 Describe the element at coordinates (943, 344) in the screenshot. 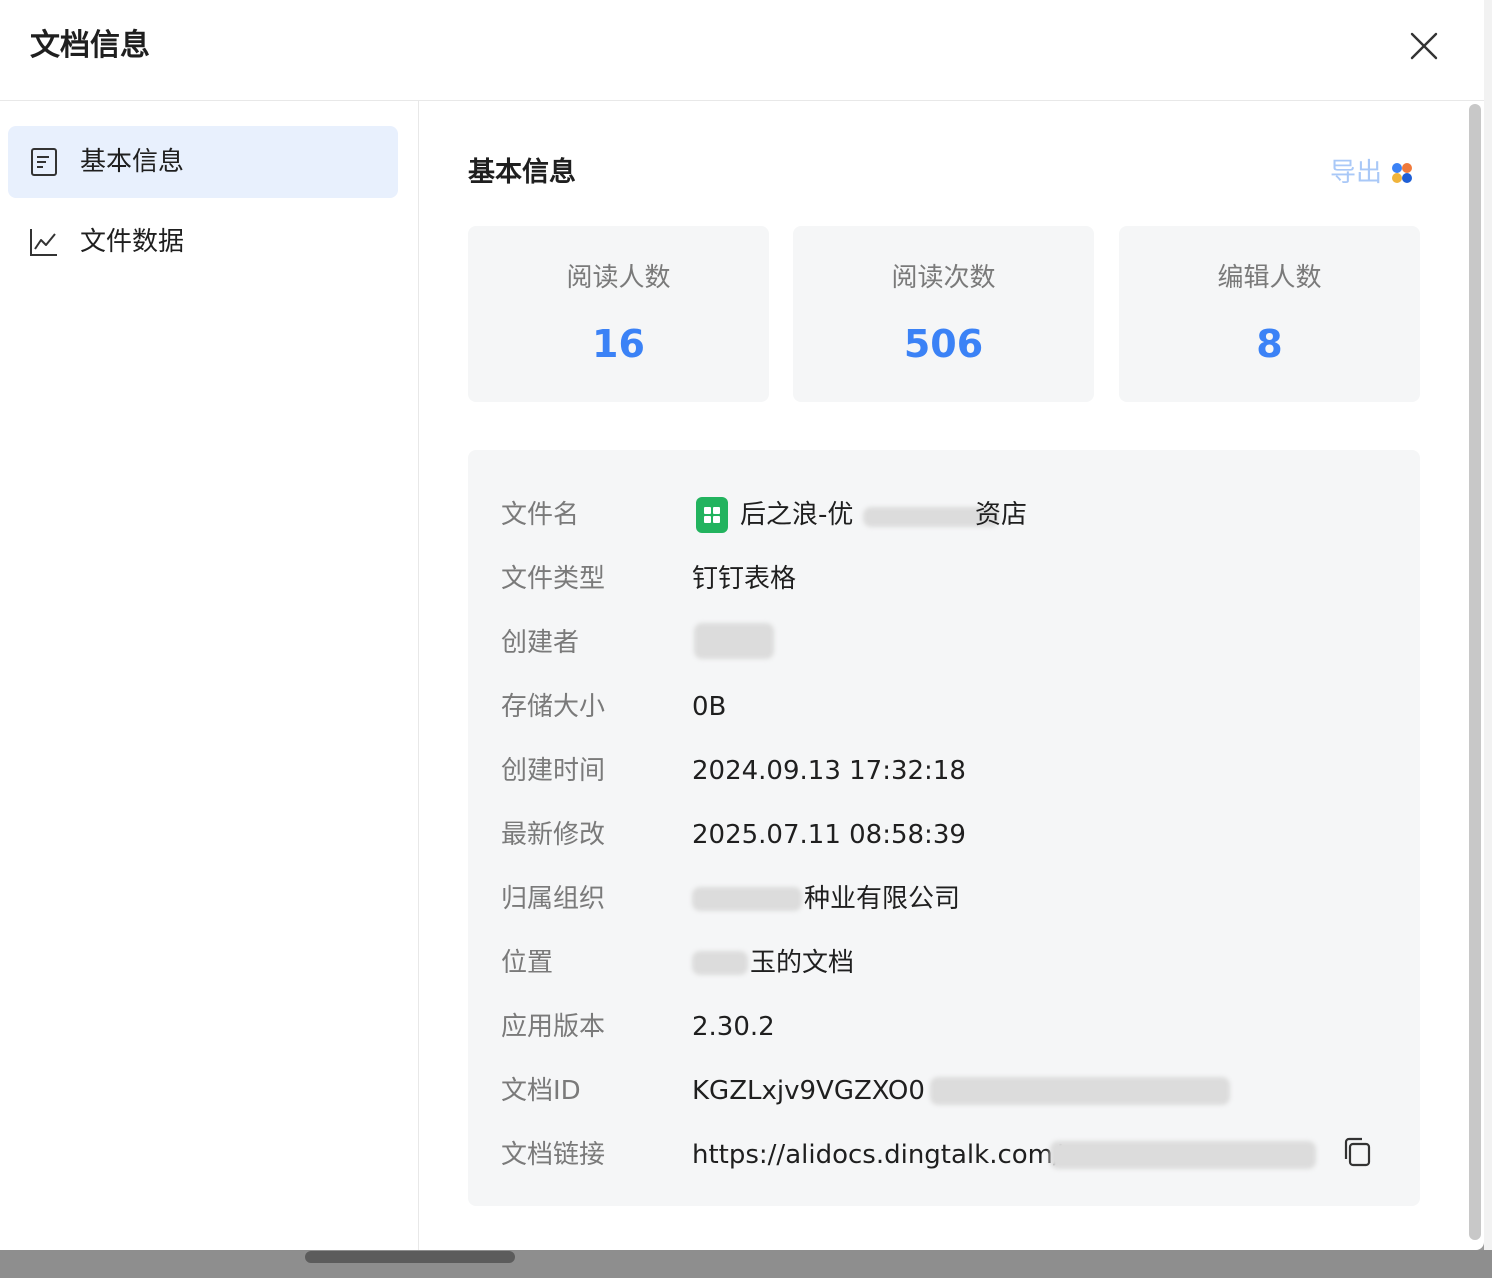

I see `stat-value: 506` at that location.